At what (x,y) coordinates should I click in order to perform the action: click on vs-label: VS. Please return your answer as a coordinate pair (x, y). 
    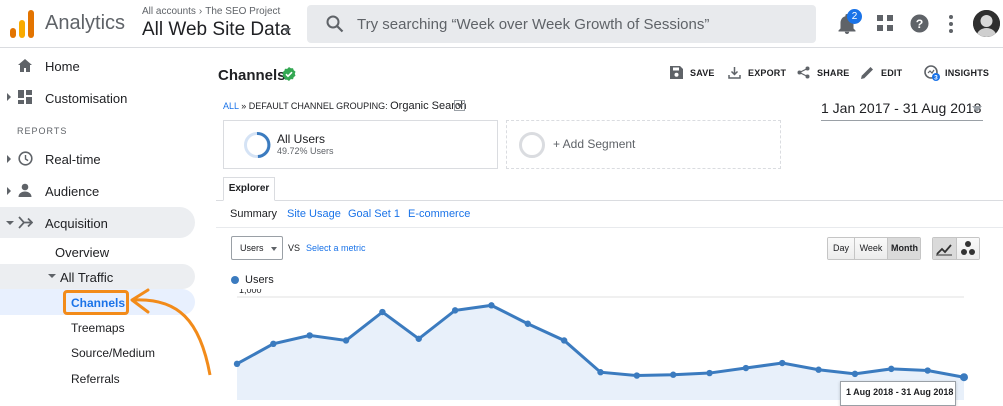
    Looking at the image, I should click on (294, 248).